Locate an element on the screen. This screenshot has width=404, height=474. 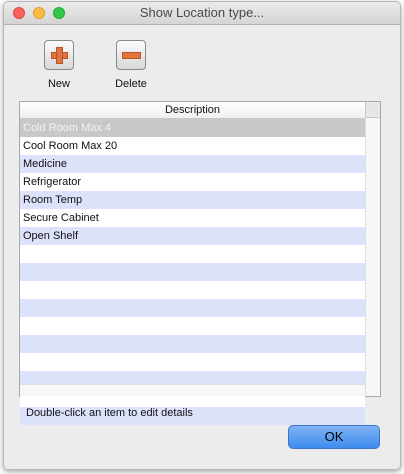
table-row: Refrigerator is located at coordinates (192, 182).